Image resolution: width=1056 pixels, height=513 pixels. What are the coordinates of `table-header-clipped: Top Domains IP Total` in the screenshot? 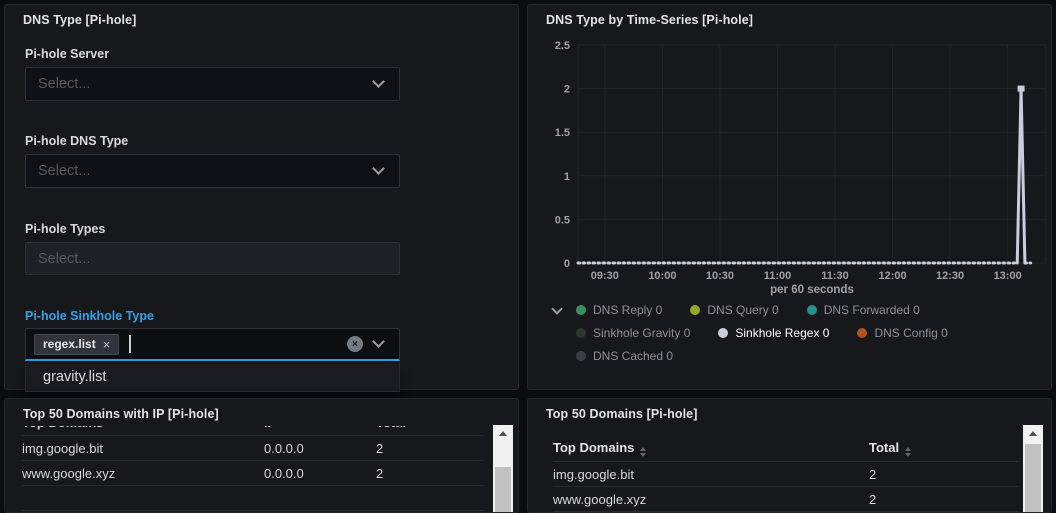 It's located at (253, 430).